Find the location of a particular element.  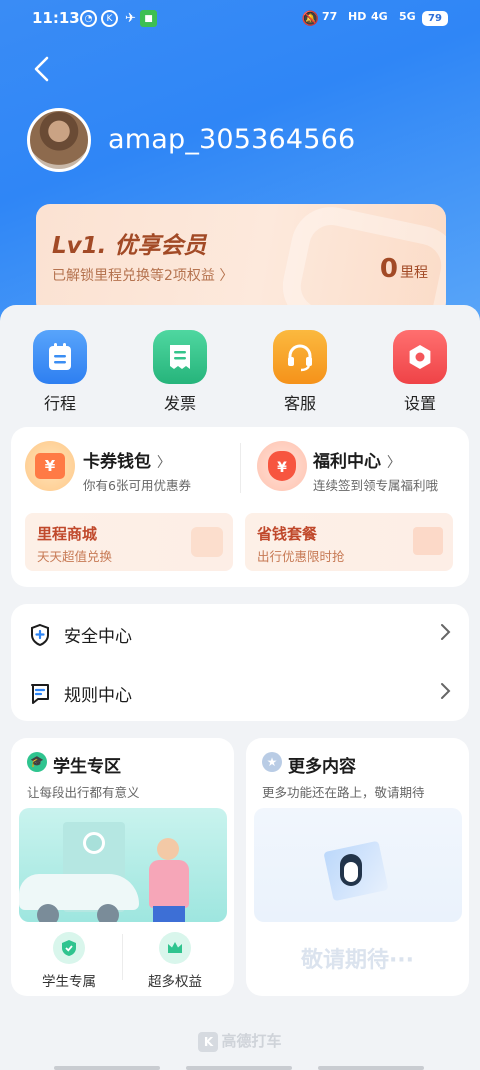

student-head is located at coordinates (168, 849).